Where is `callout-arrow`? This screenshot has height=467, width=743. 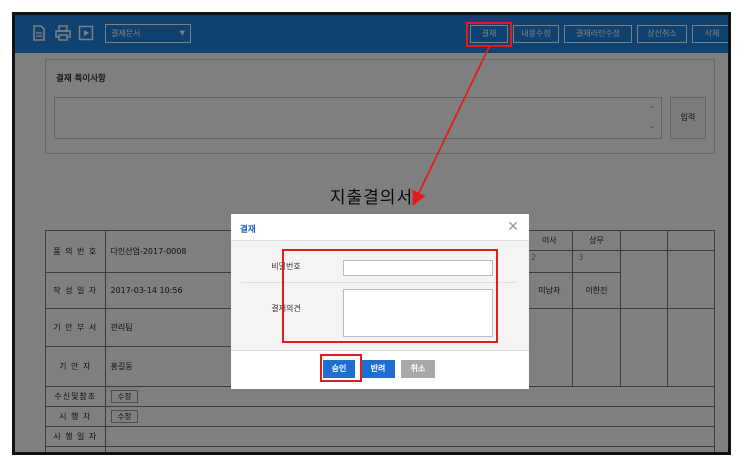 callout-arrow is located at coordinates (451, 126).